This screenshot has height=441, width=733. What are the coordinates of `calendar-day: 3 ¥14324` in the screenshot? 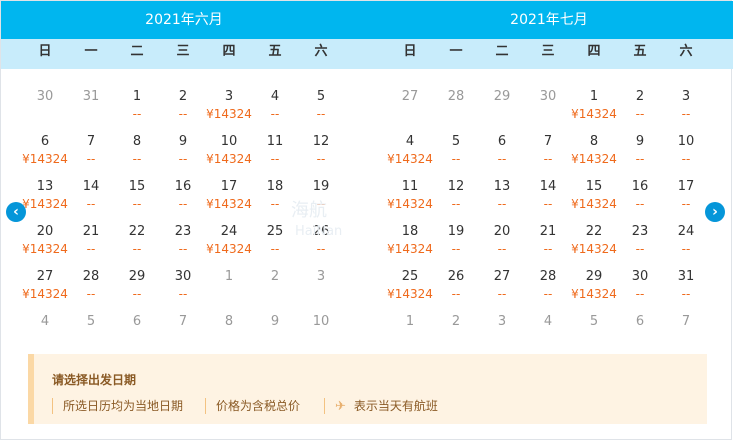 It's located at (229, 108).